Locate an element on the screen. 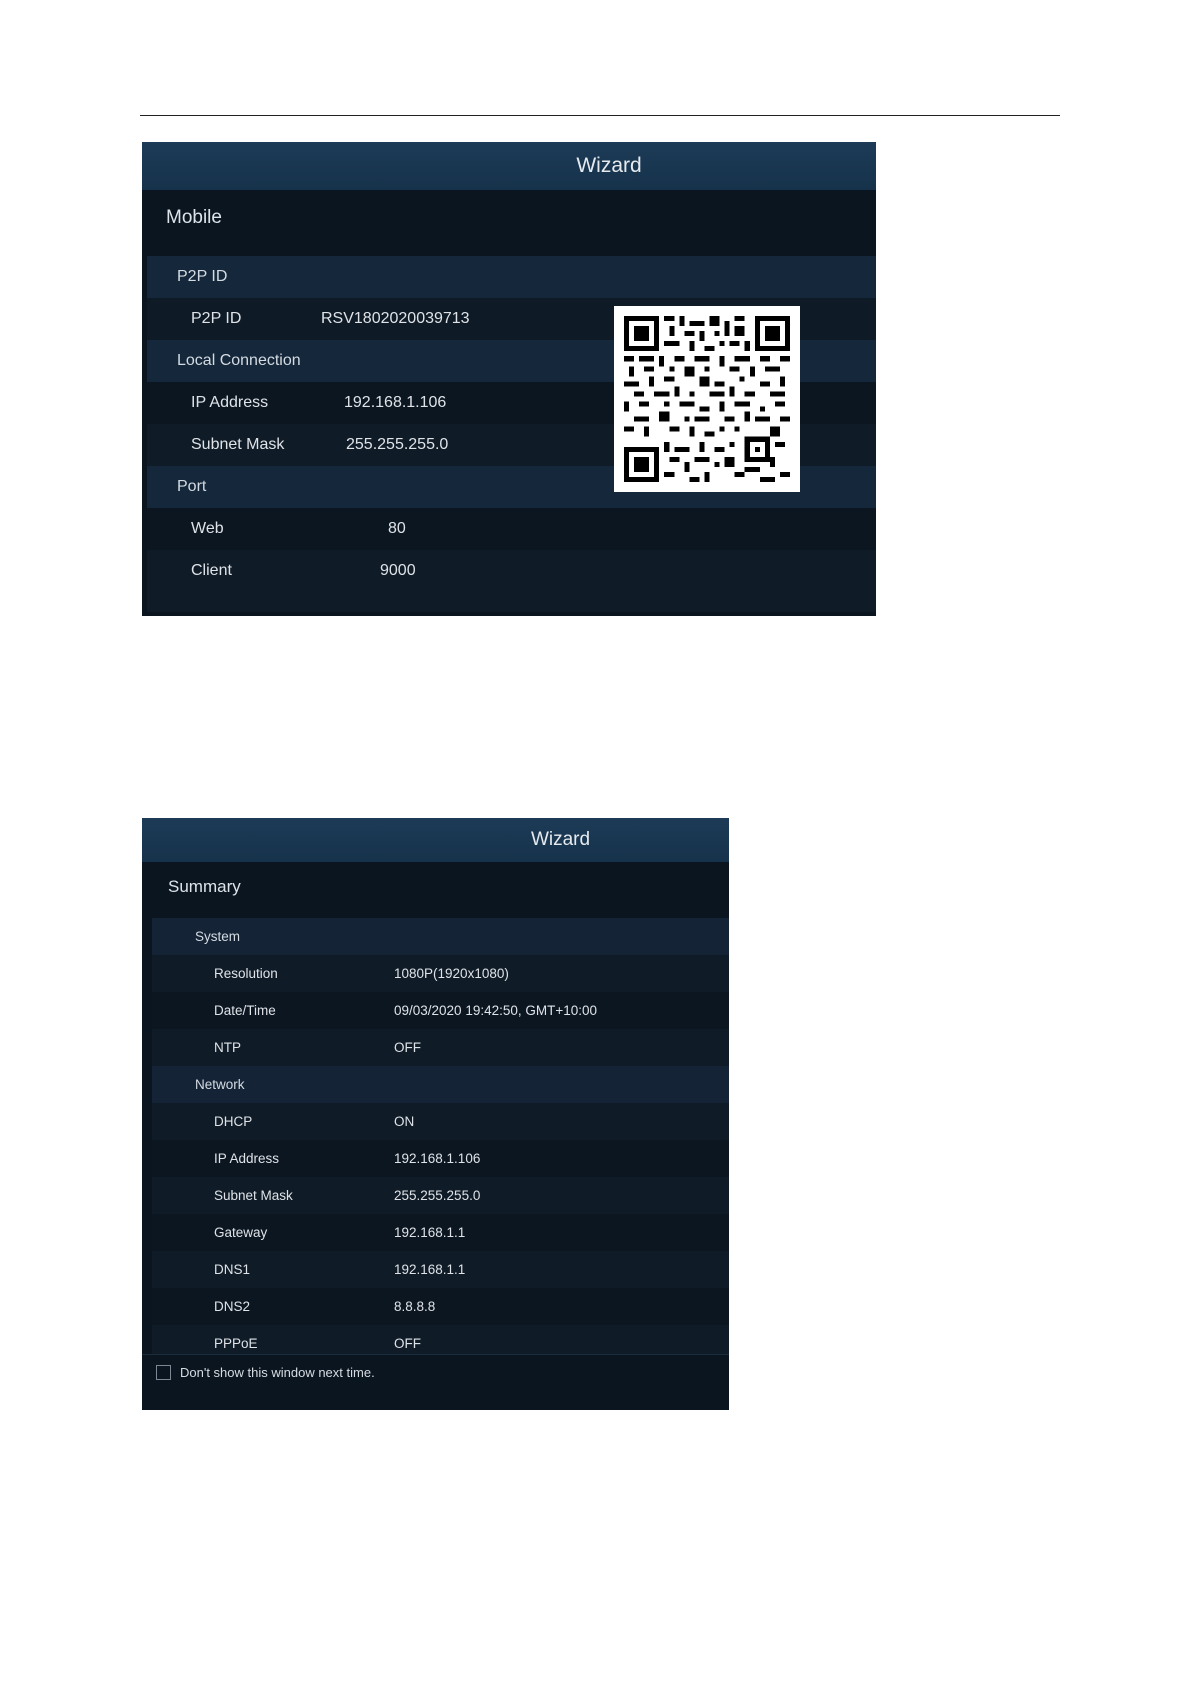 The image size is (1190, 1684). dont-show-label: Don't show this window next time. is located at coordinates (277, 1372).